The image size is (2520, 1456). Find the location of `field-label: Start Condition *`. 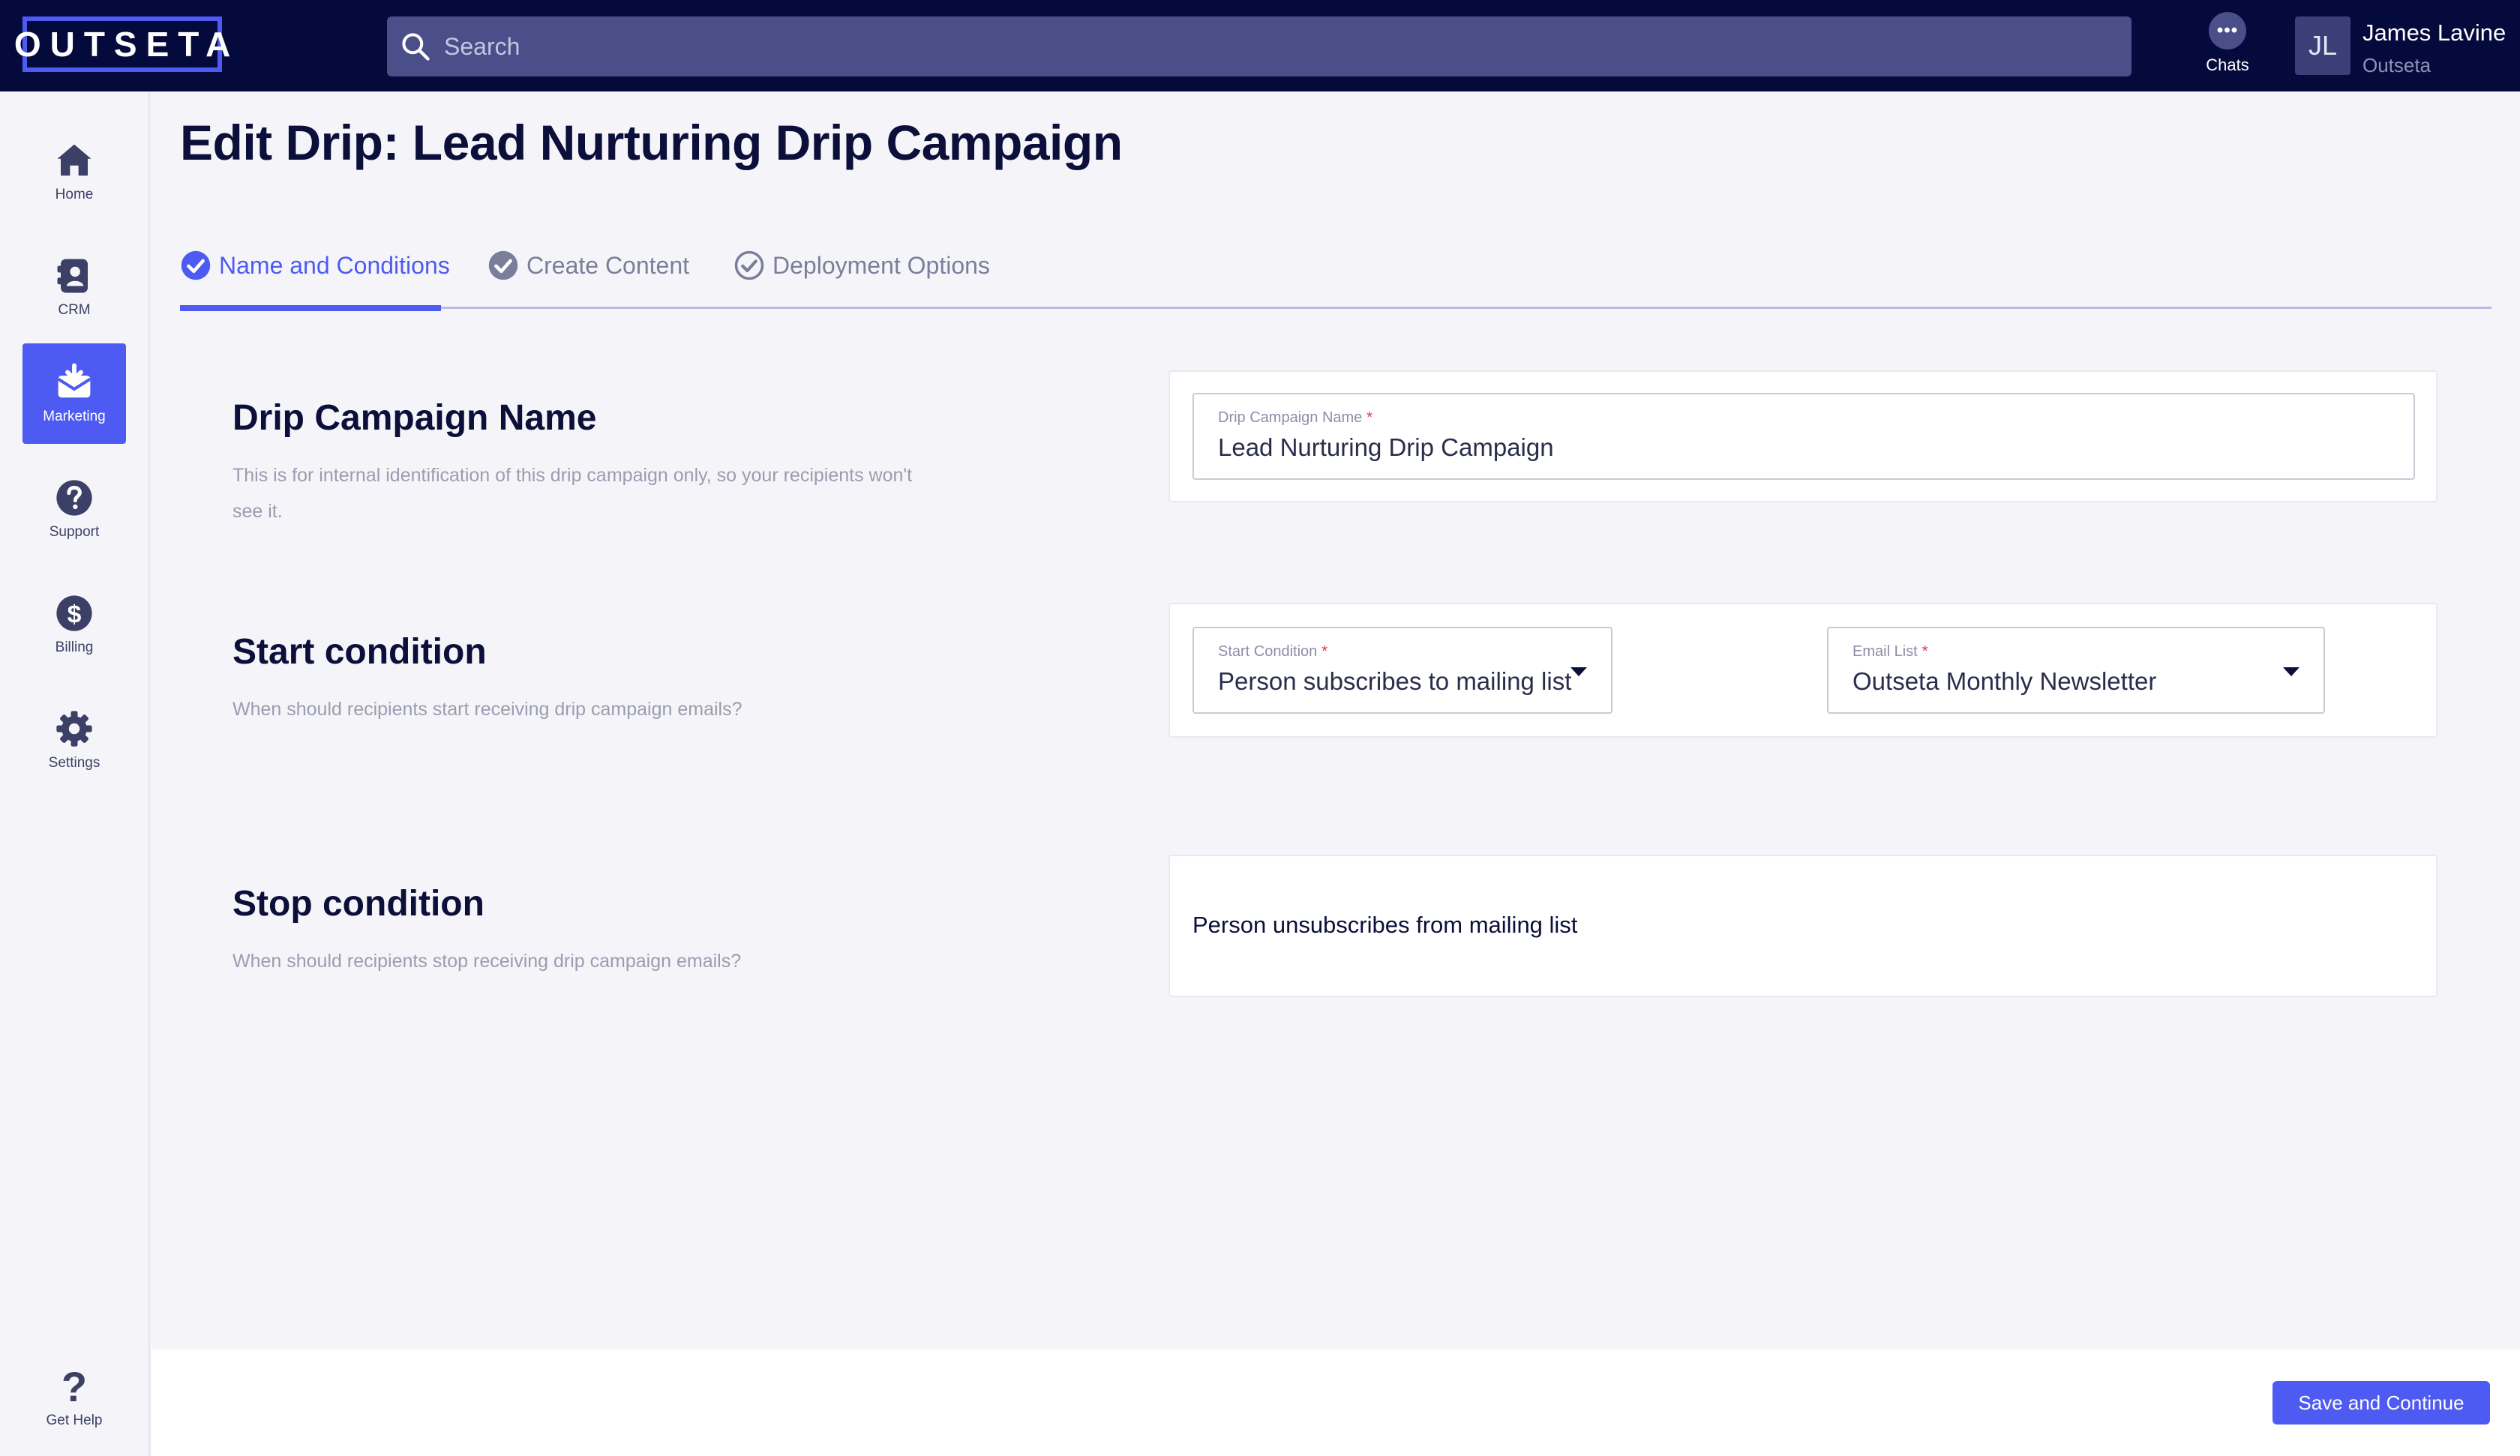

field-label: Start Condition * is located at coordinates (1273, 651).